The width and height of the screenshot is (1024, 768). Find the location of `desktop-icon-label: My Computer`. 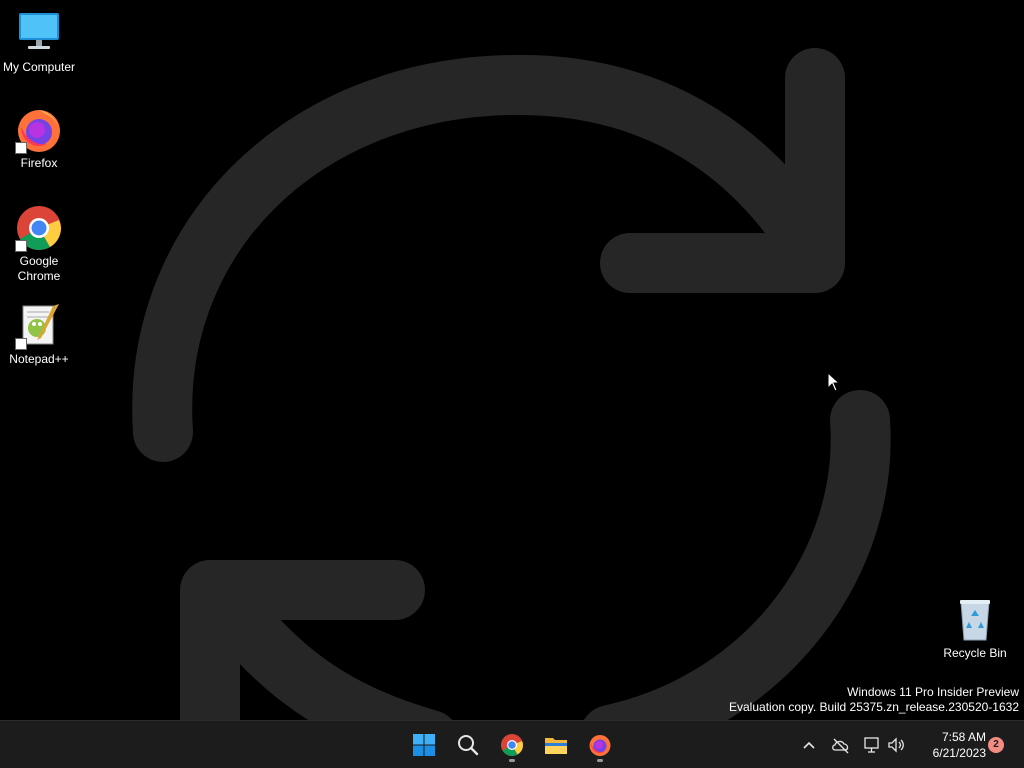

desktop-icon-label: My Computer is located at coordinates (39, 67).